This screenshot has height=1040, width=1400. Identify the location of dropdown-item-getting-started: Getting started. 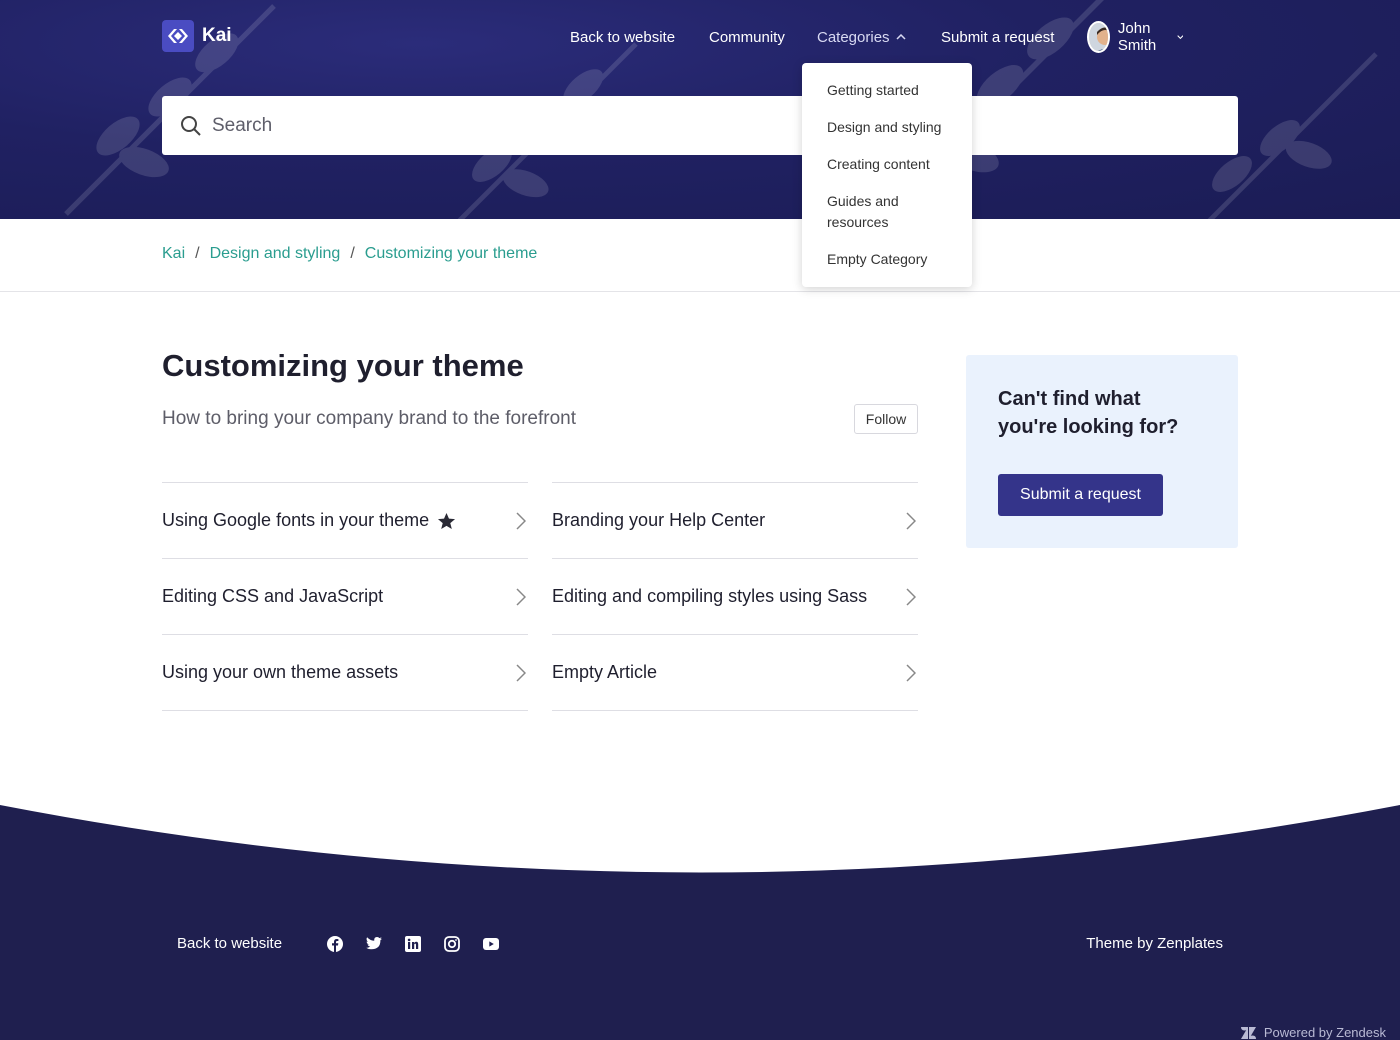
(892, 90).